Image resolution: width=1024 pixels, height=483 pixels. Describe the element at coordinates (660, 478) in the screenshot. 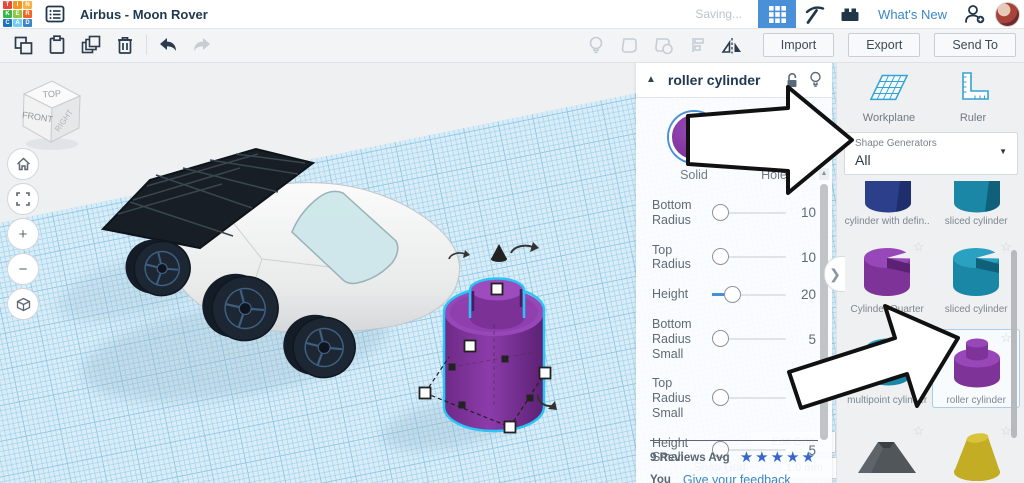

I see `you-label: You` at that location.